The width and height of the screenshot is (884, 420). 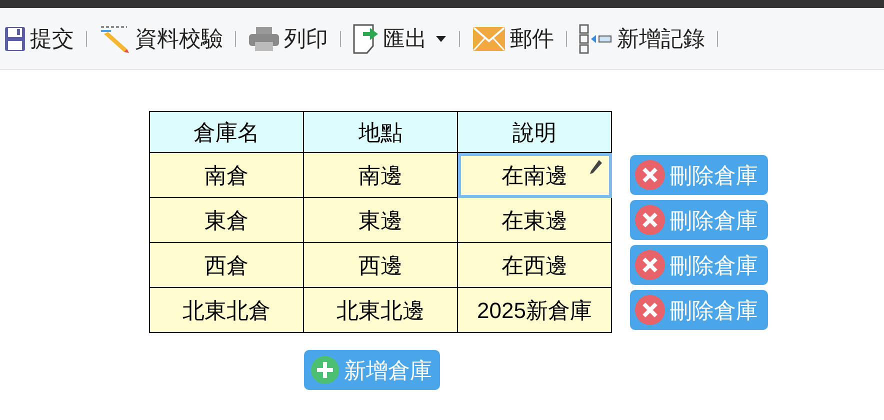 What do you see at coordinates (366, 39) in the screenshot?
I see `document-export-icon` at bounding box center [366, 39].